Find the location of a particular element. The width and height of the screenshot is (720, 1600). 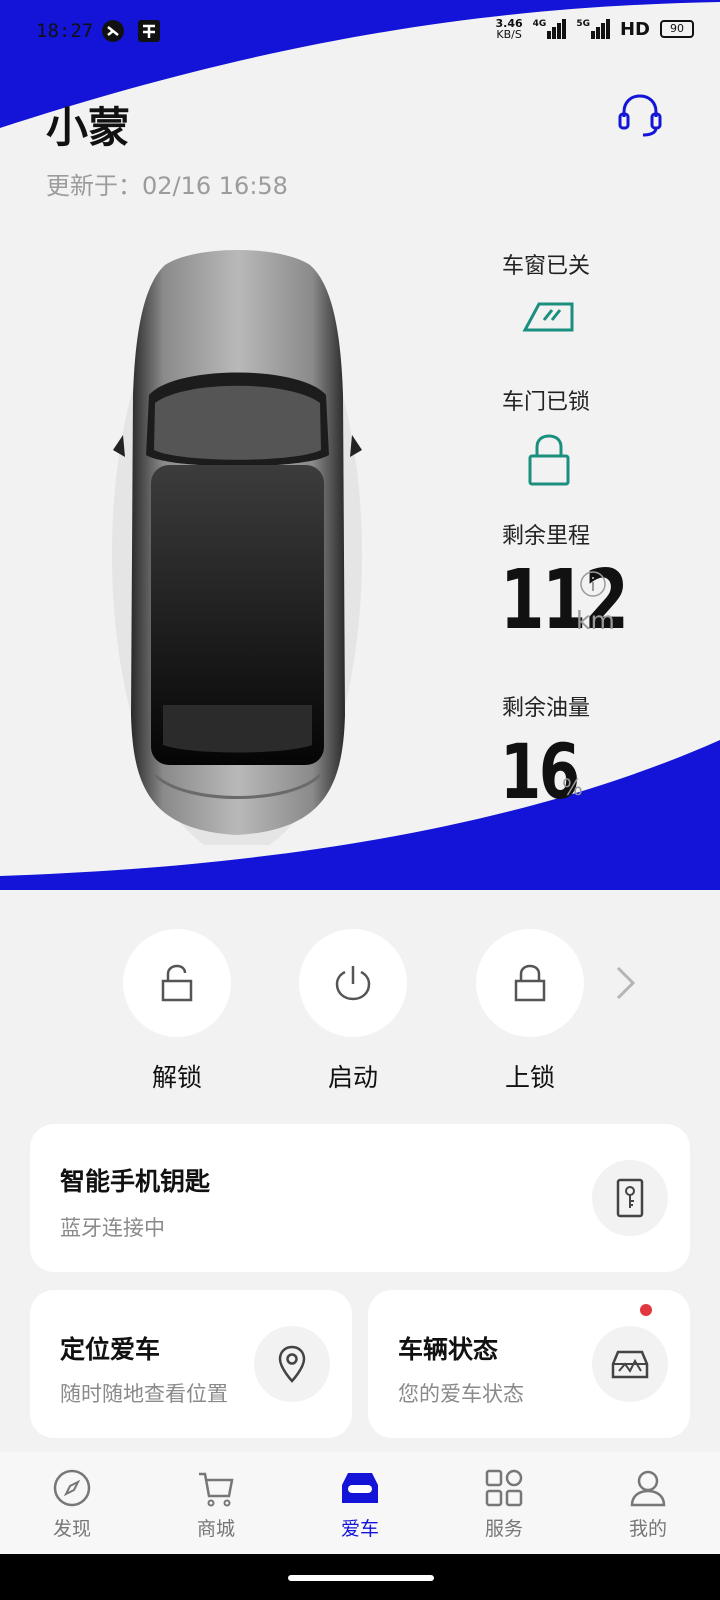

phone-key-icon is located at coordinates (630, 1198).